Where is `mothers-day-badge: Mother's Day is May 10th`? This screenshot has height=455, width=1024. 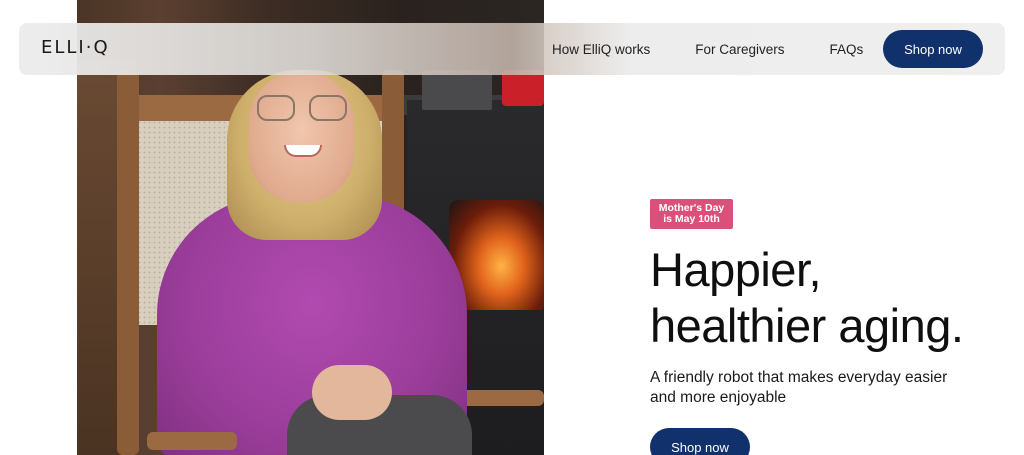 mothers-day-badge: Mother's Day is May 10th is located at coordinates (691, 214).